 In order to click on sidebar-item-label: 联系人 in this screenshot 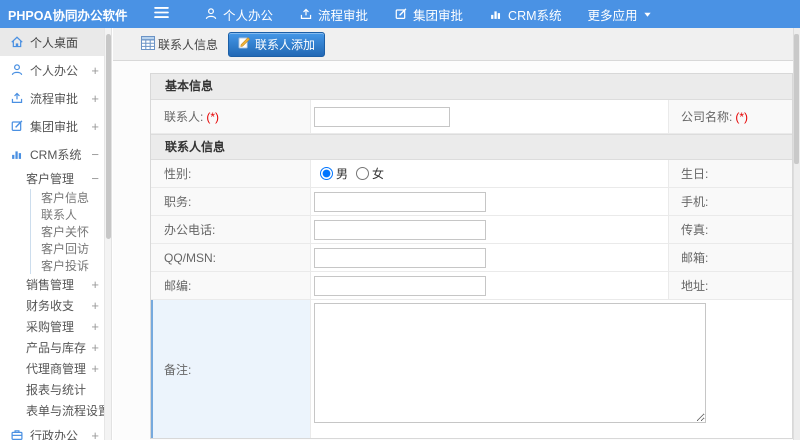, I will do `click(59, 215)`.